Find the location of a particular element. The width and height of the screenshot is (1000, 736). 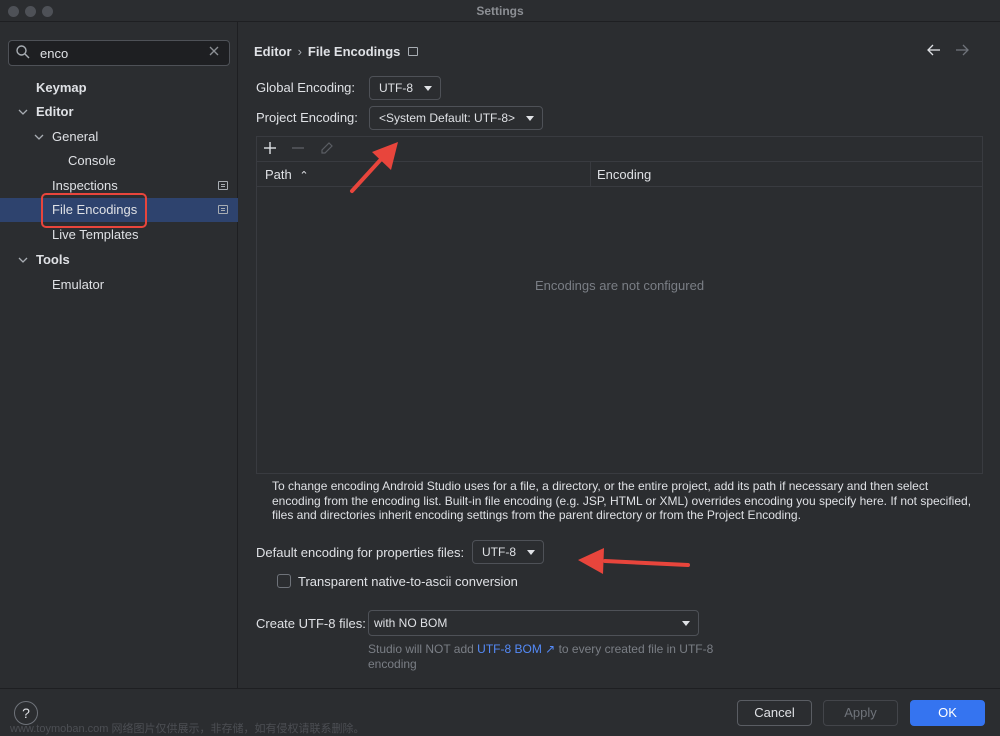

column-header-path: Path ⌃ is located at coordinates (287, 174).